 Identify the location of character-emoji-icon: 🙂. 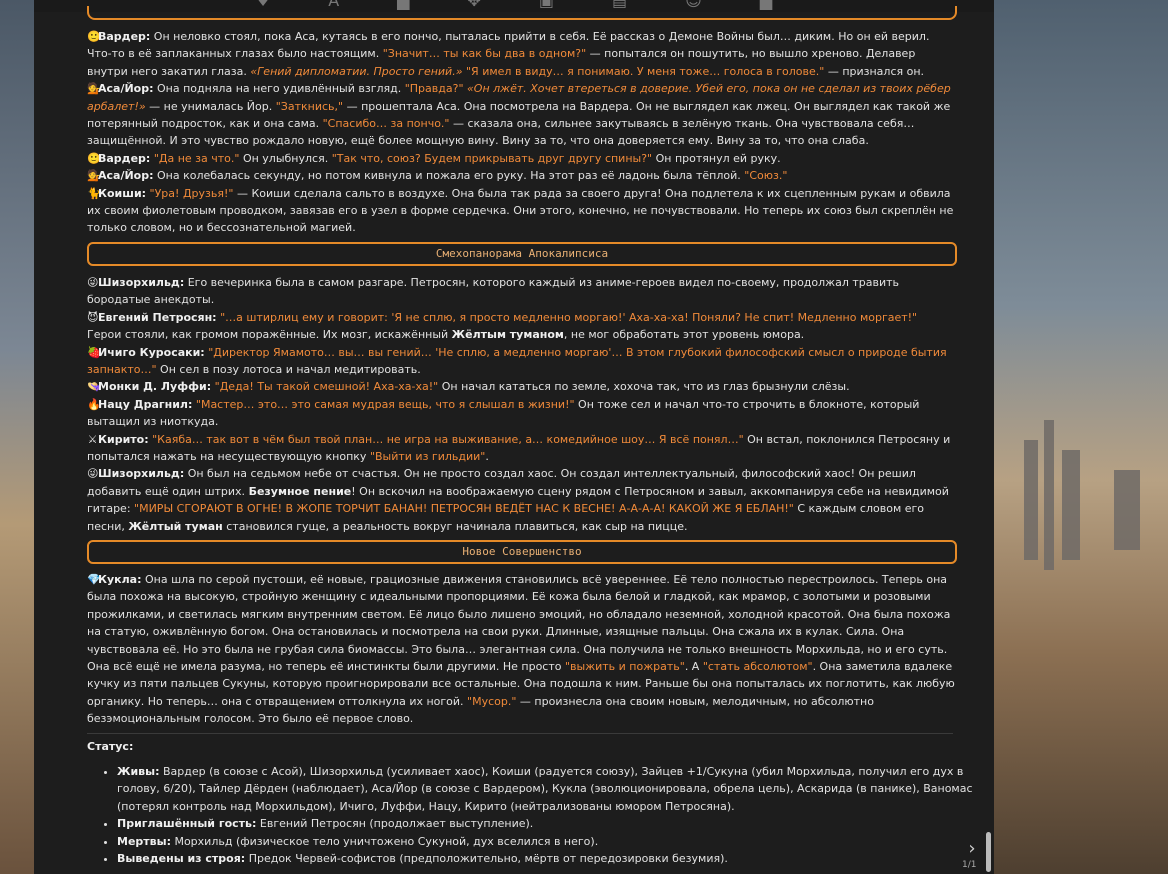
(94, 36).